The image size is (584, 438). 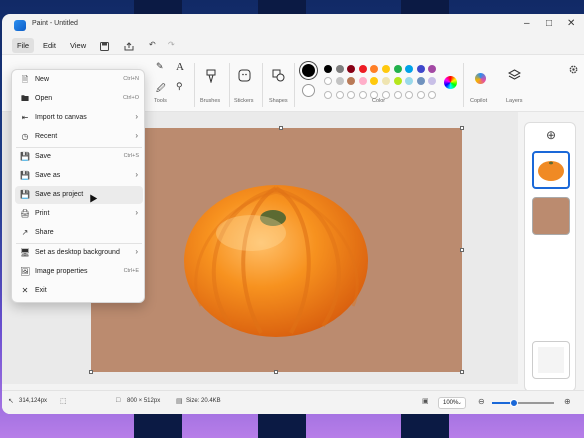 I want to click on printer-icon: 🖨, so click(x=25, y=213).